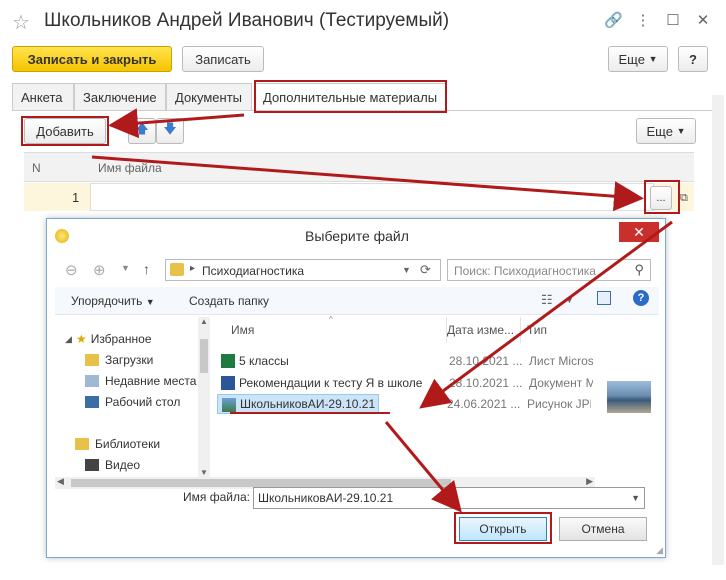 The image size is (726, 580). What do you see at coordinates (146, 269) in the screenshot?
I see `up-icon: ↑` at bounding box center [146, 269].